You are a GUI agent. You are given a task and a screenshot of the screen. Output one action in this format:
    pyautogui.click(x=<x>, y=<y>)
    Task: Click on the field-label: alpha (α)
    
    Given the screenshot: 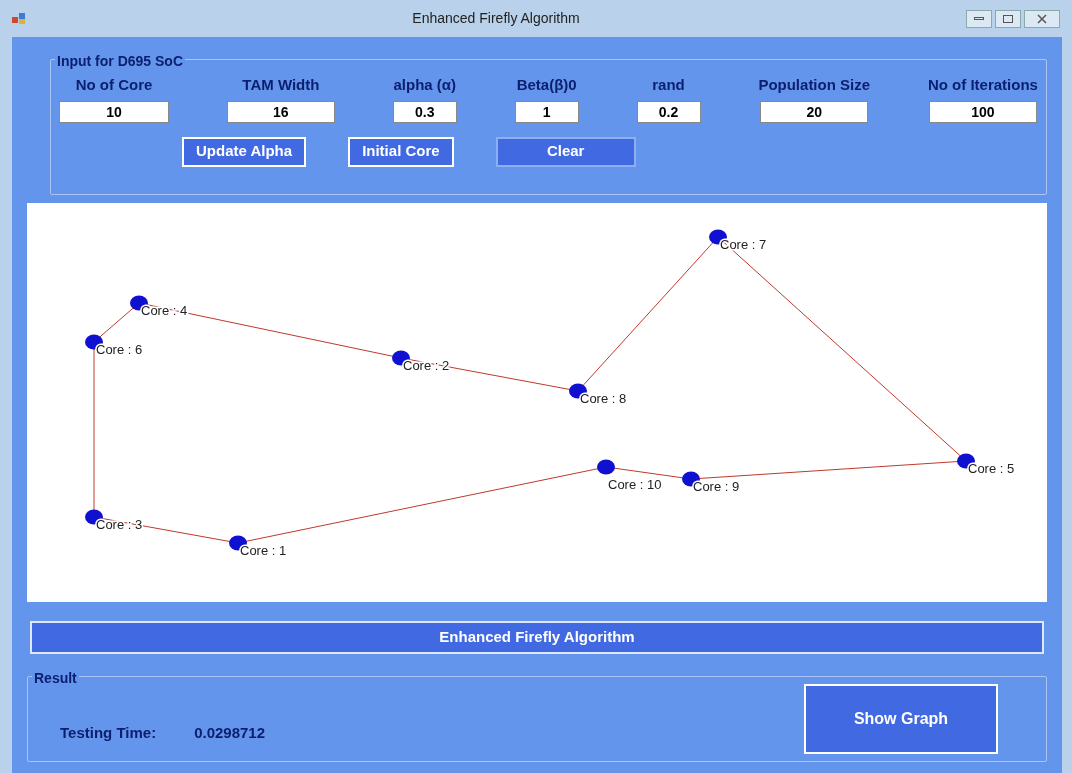 What is the action you would take?
    pyautogui.click(x=425, y=85)
    